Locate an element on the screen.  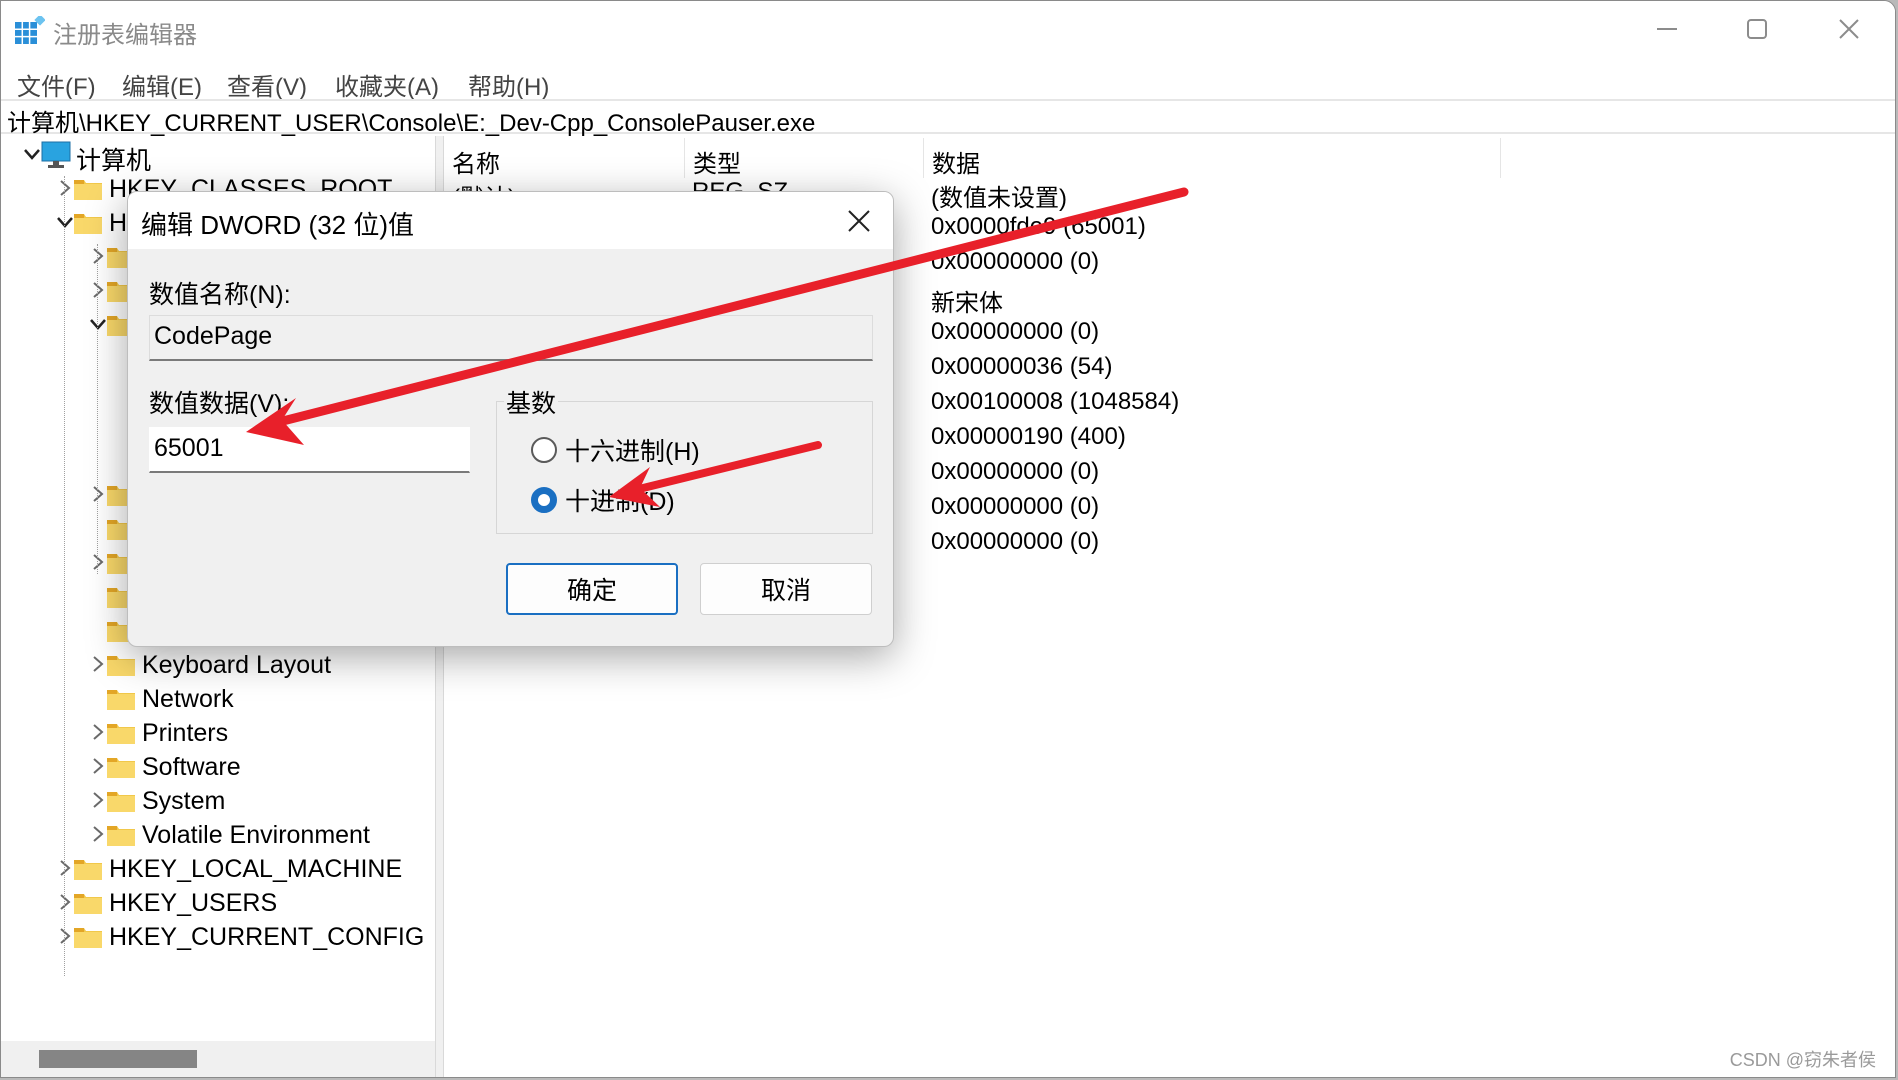
tree-item: Printers is located at coordinates (218, 733).